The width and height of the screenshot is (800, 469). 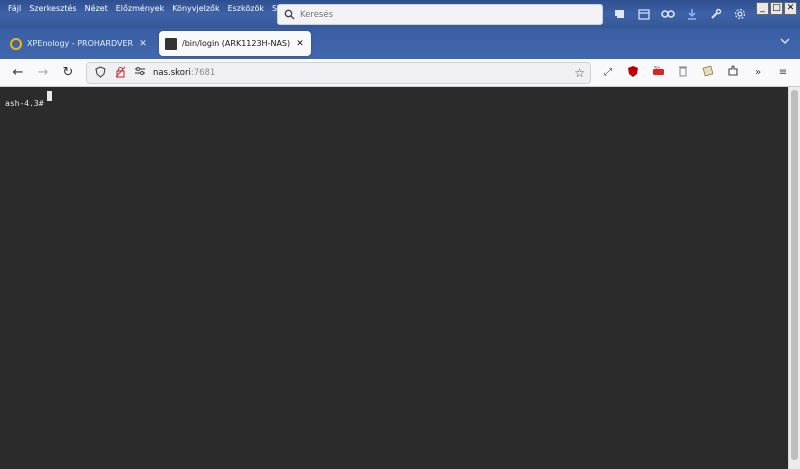 What do you see at coordinates (692, 14) in the screenshot?
I see `download-icon` at bounding box center [692, 14].